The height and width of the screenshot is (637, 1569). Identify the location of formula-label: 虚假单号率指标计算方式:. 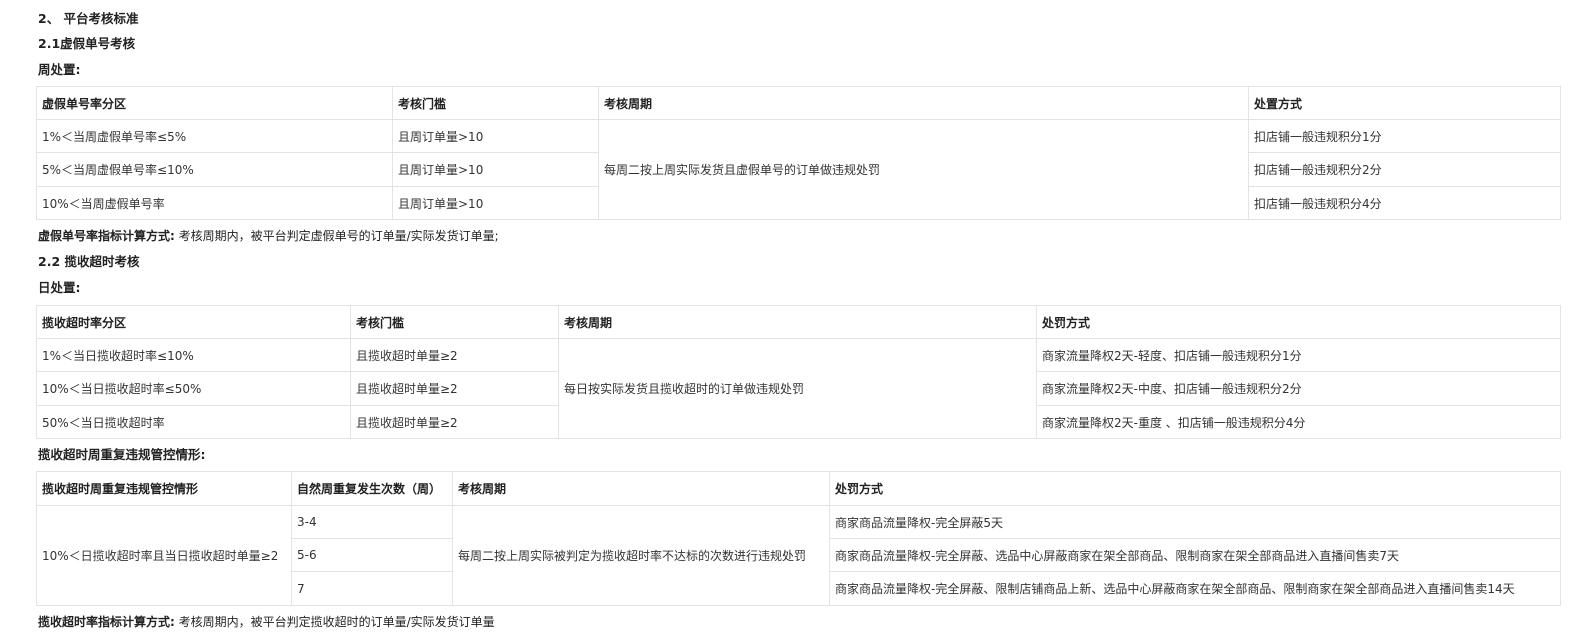
(106, 236).